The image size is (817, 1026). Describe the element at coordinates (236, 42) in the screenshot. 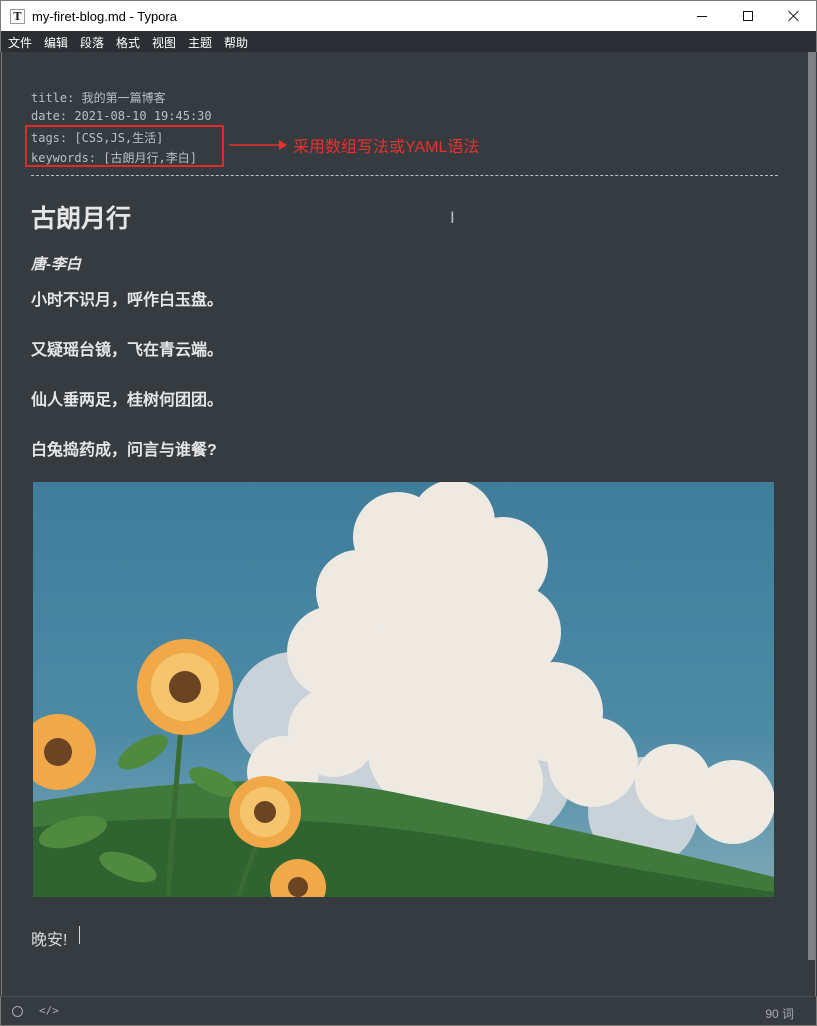

I see `menu-help: 帮助` at that location.